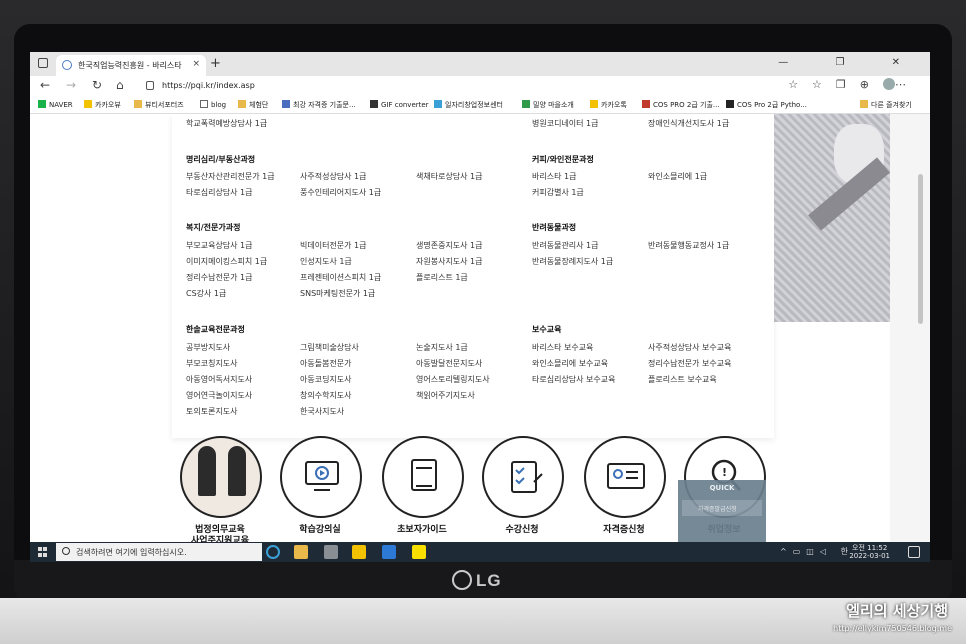  Describe the element at coordinates (449, 245) in the screenshot. I see `menu-item: 생명존중지도사 1급` at that location.